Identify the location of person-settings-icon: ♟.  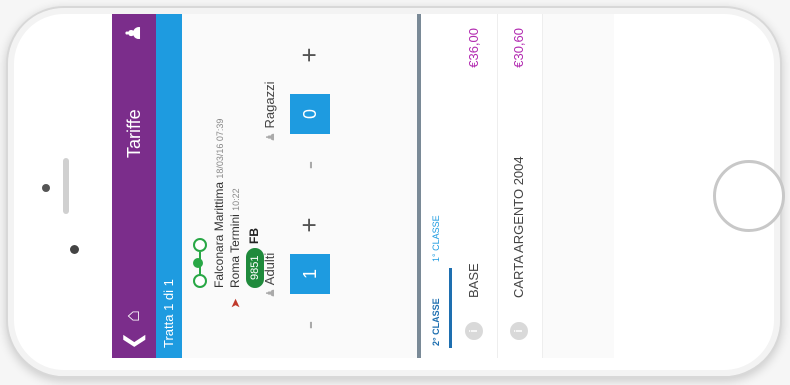
(133, 33).